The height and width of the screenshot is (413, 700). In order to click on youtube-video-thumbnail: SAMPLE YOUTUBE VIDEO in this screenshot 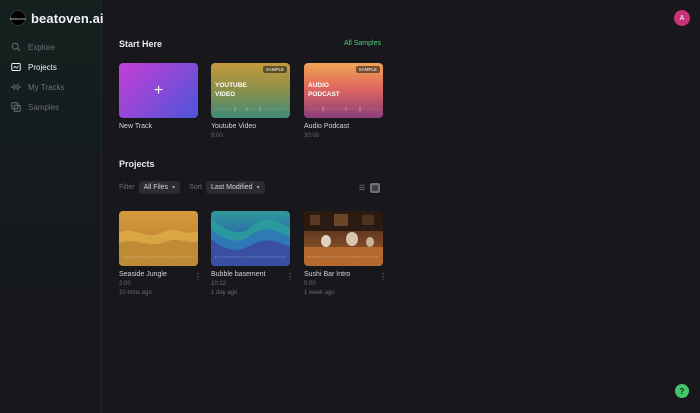, I will do `click(250, 90)`.